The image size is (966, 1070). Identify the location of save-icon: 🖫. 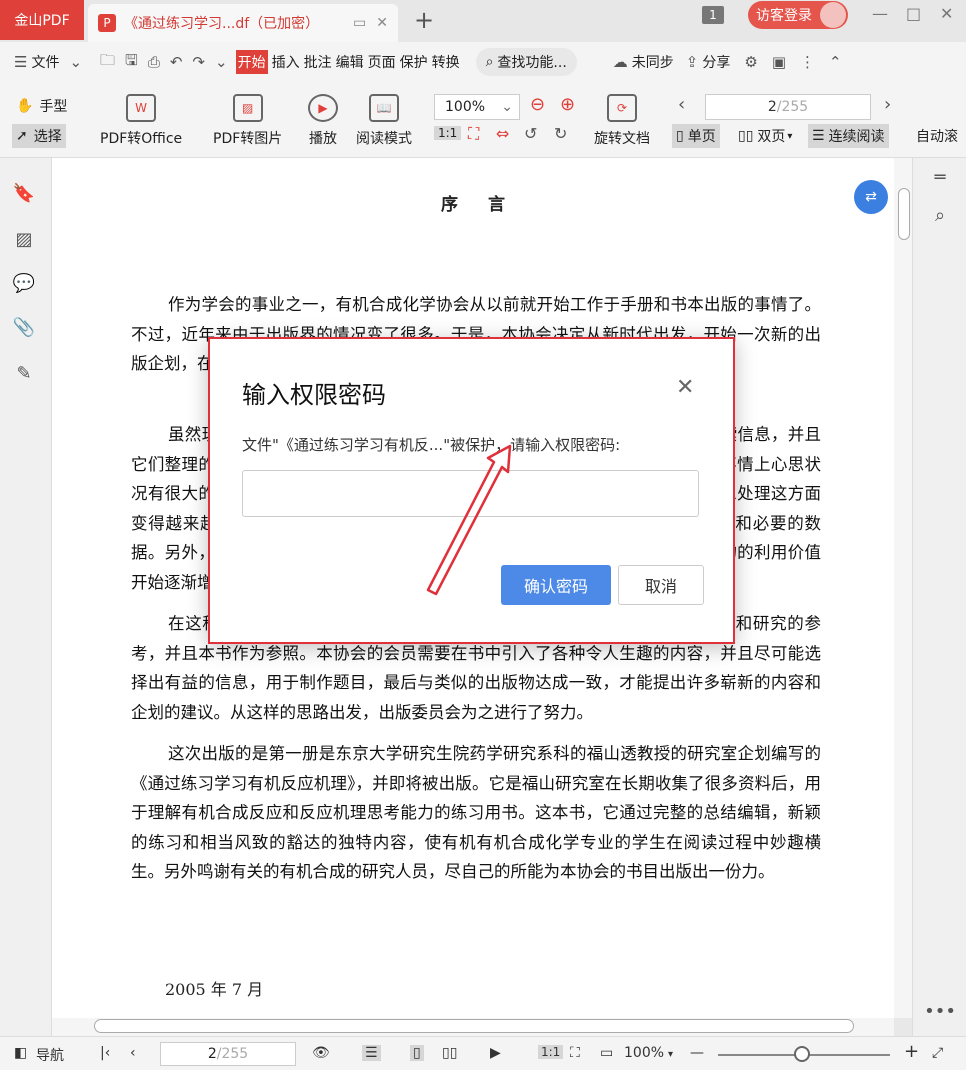
(131, 62).